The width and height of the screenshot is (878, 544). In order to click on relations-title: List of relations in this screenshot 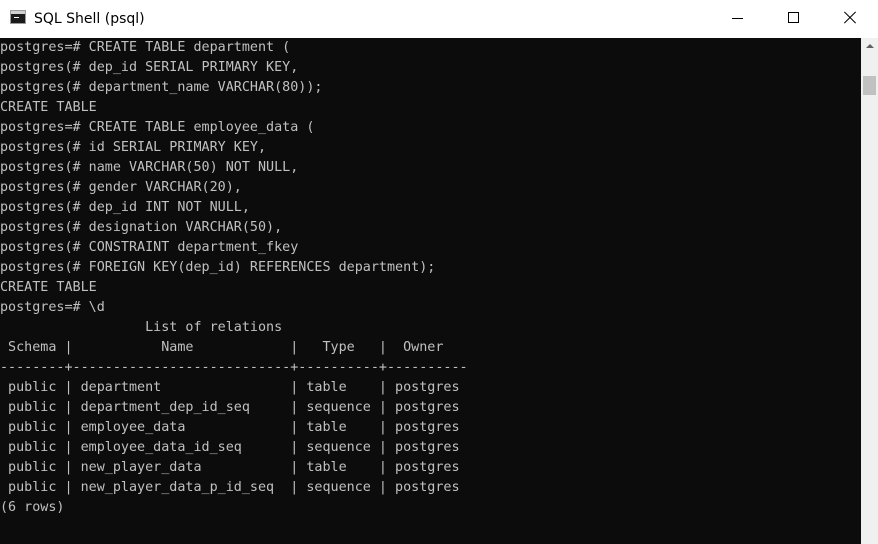, I will do `click(141, 327)`.